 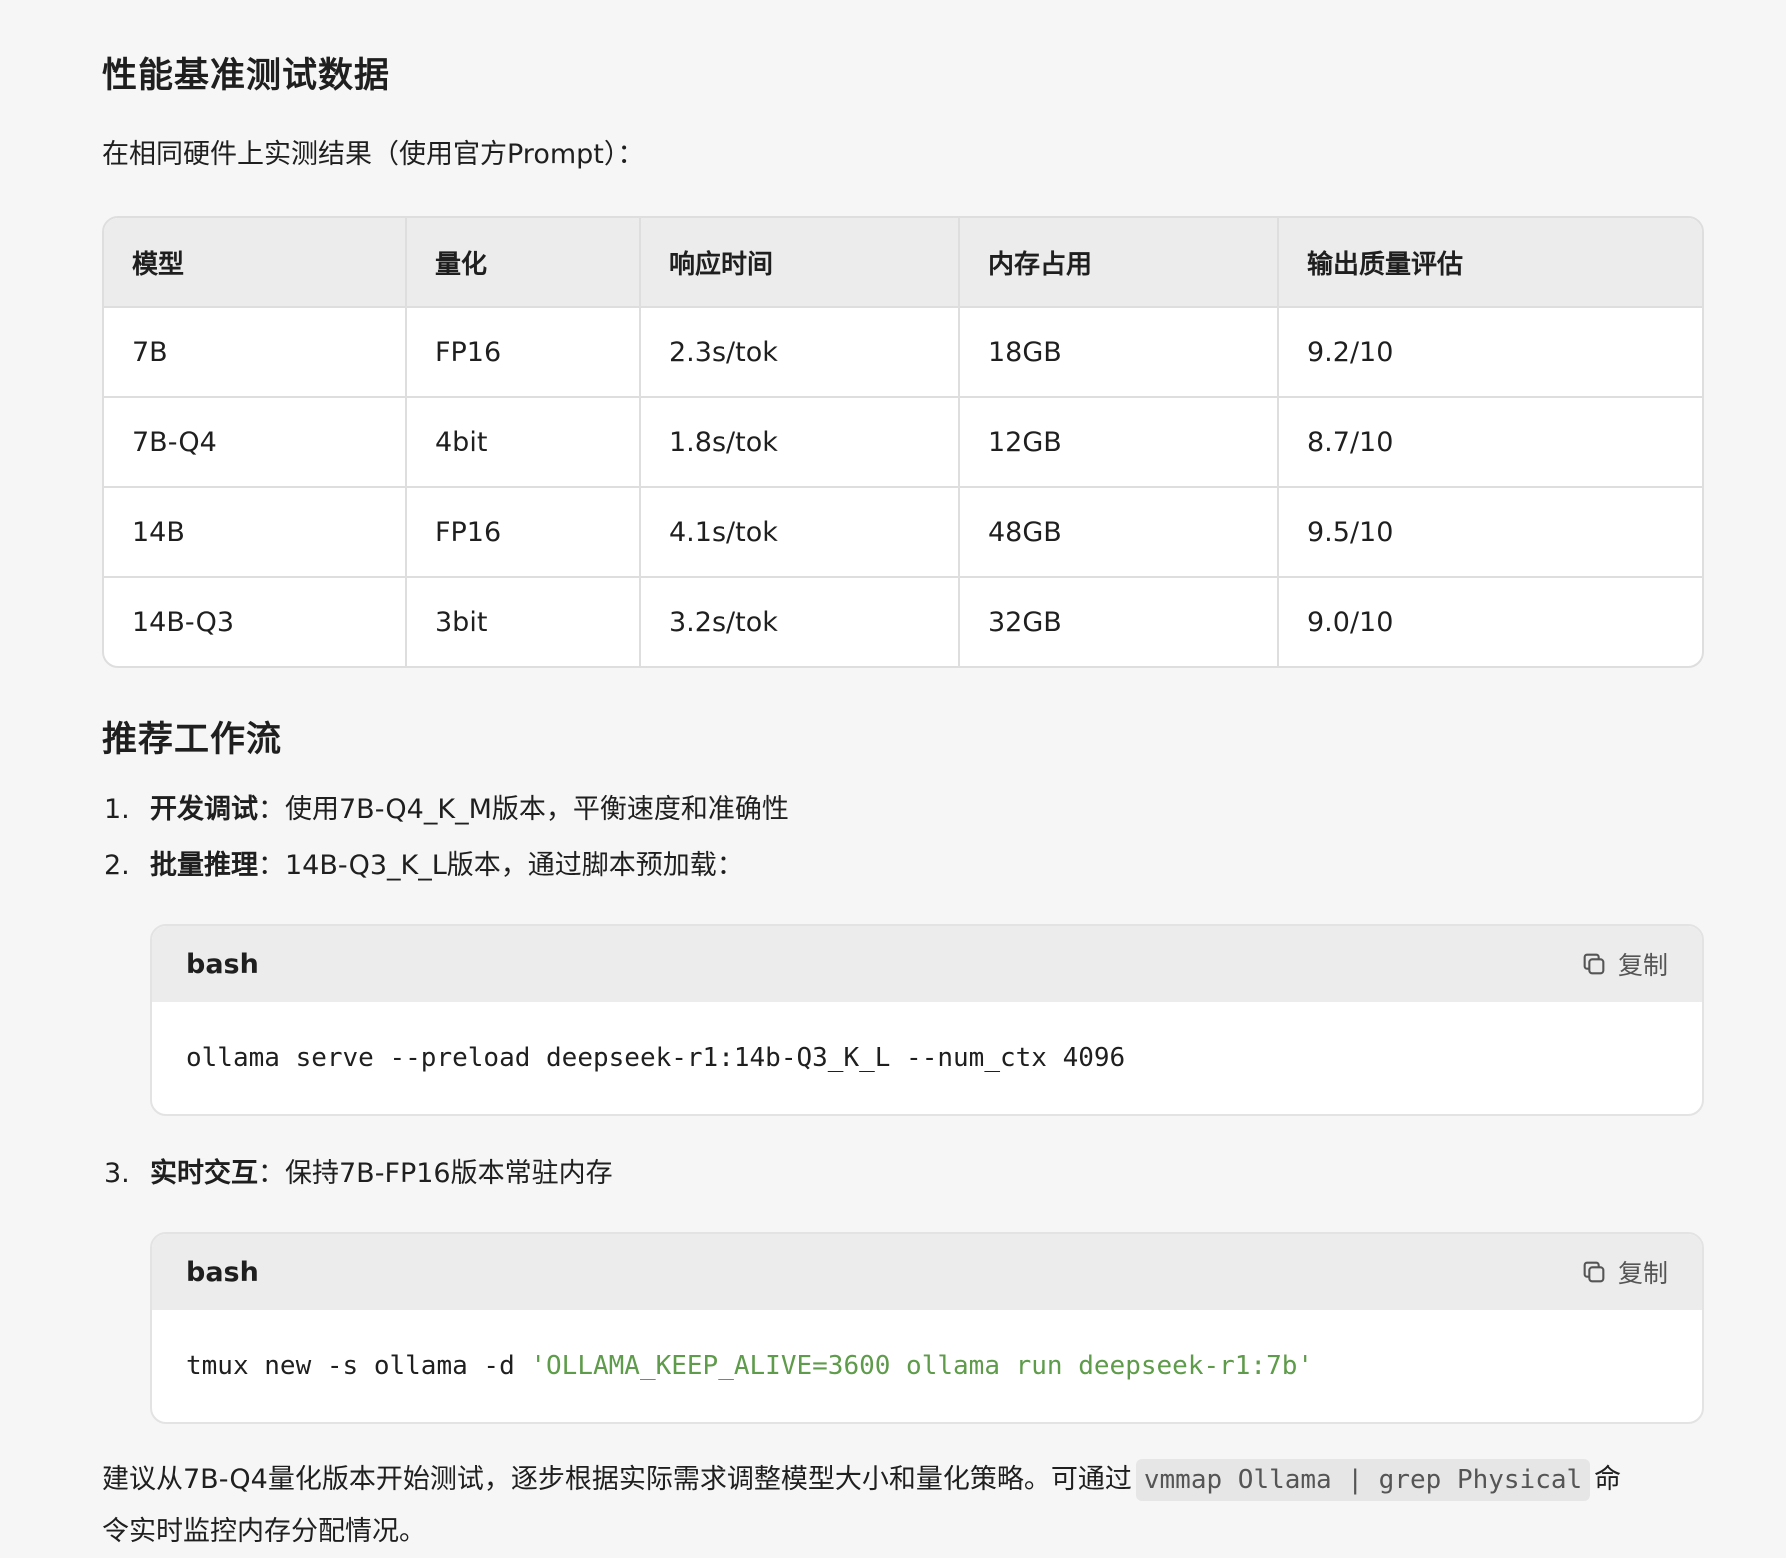 I want to click on table-cell: 18GB, so click(x=1119, y=352).